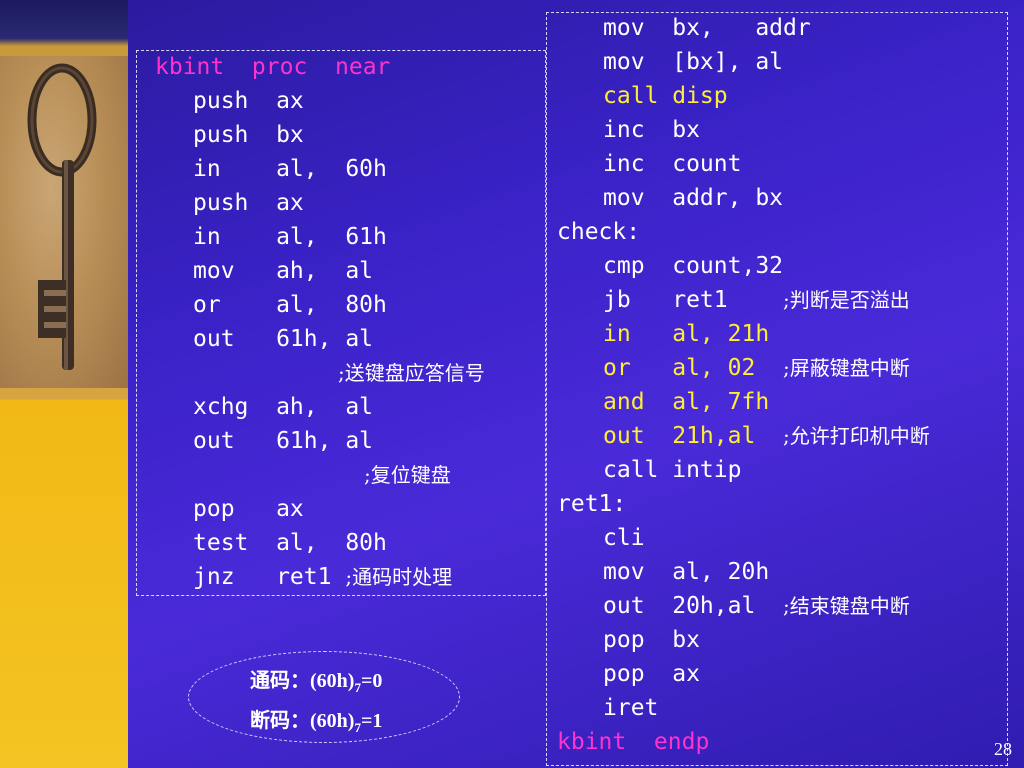 The height and width of the screenshot is (768, 1024). What do you see at coordinates (651, 640) in the screenshot?
I see `code-line: pop bx` at bounding box center [651, 640].